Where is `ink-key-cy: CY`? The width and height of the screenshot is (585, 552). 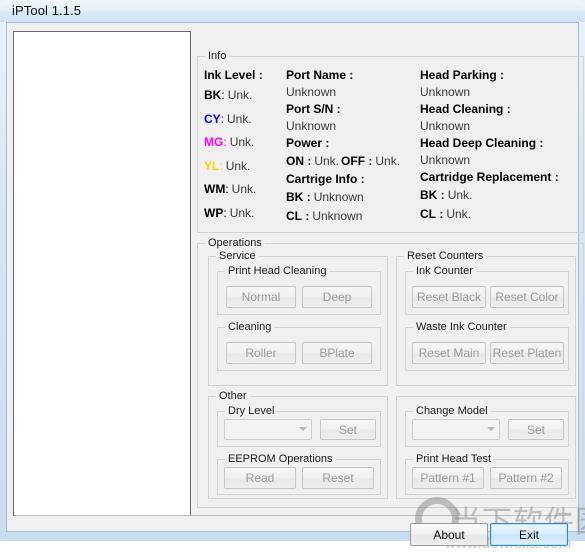 ink-key-cy: CY is located at coordinates (212, 118).